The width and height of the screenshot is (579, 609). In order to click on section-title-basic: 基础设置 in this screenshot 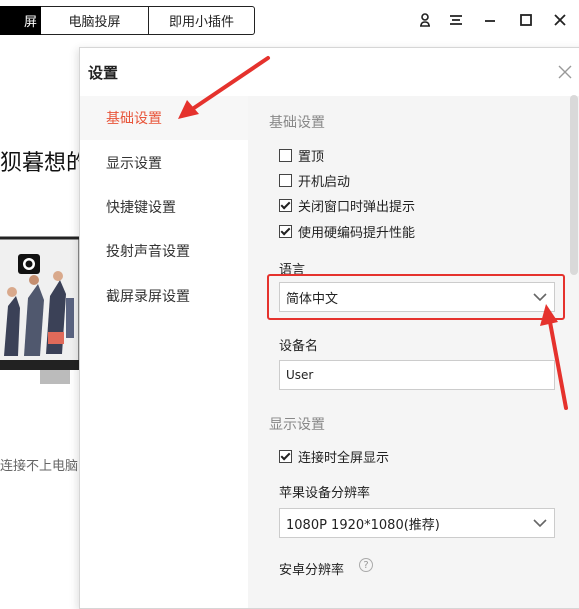, I will do `click(297, 123)`.